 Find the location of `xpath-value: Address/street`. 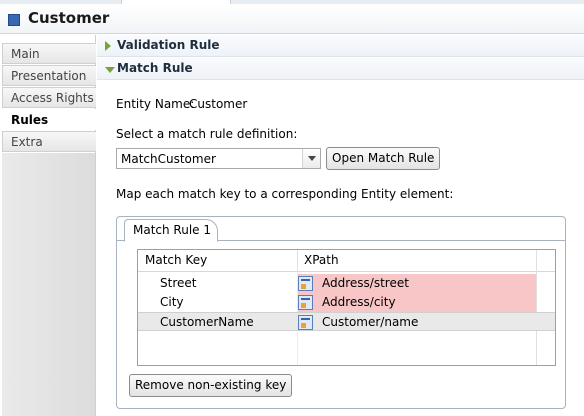

xpath-value: Address/street is located at coordinates (365, 283).